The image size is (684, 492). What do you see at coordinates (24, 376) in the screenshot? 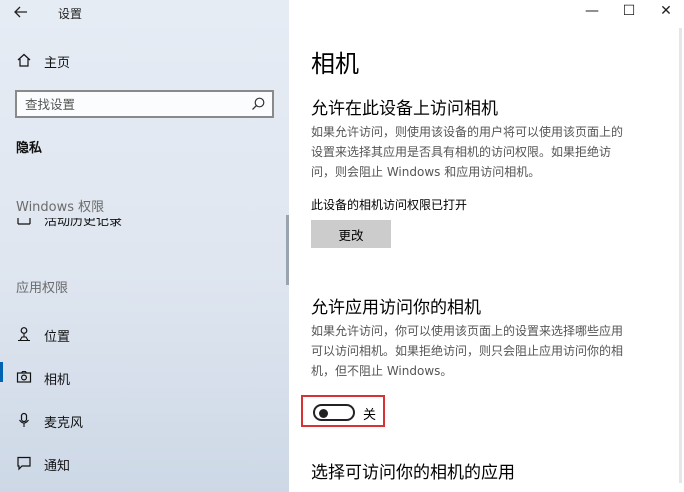
I see `camera-icon` at bounding box center [24, 376].